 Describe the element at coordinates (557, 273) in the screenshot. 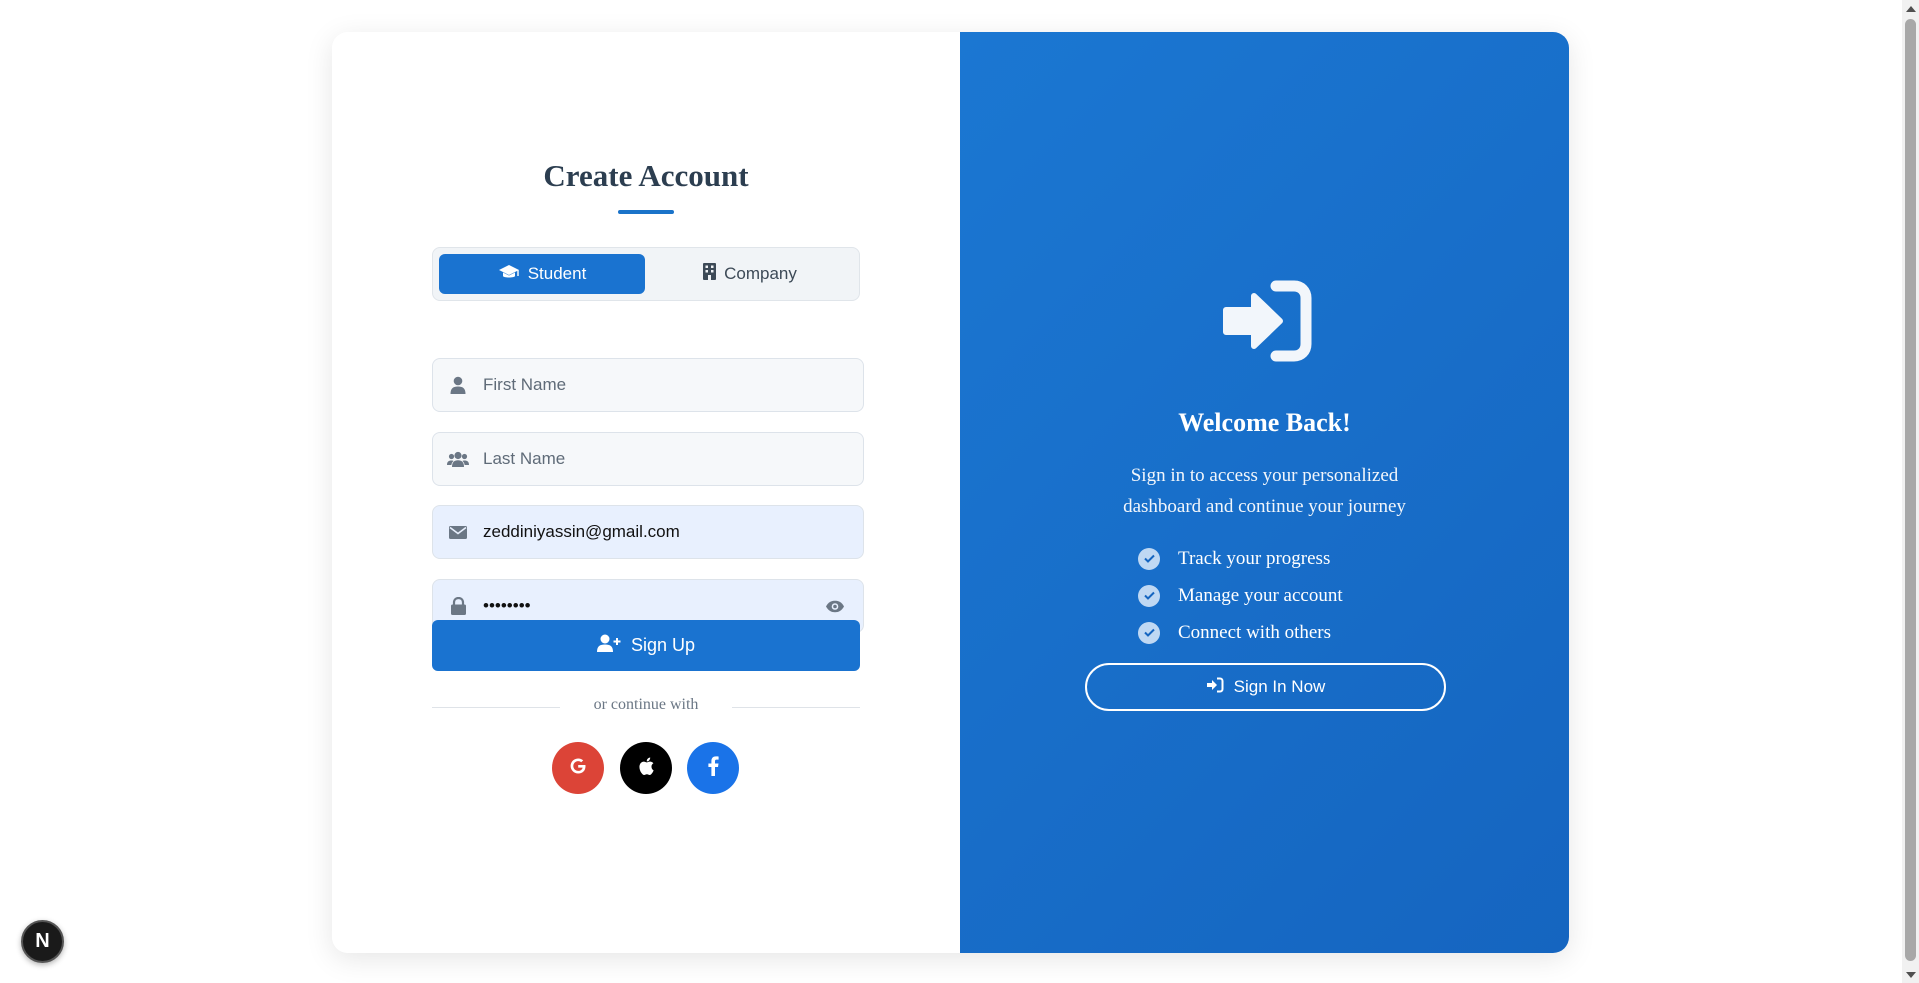

I see `student-tab-label: Student` at that location.